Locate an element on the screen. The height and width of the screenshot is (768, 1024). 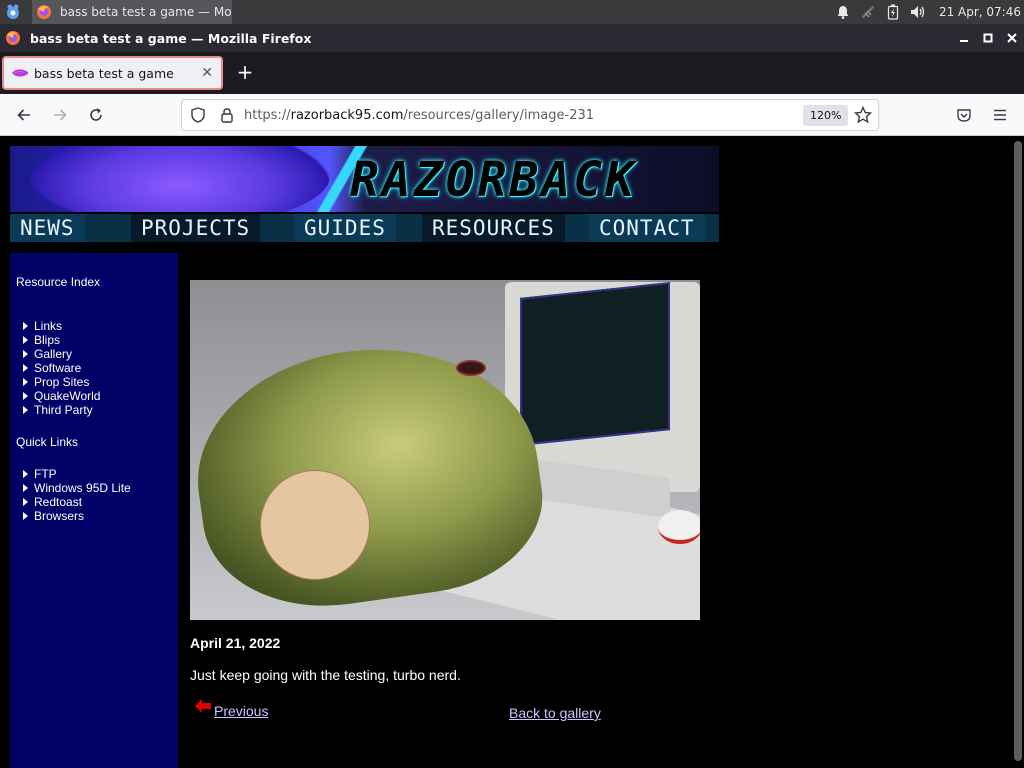
site-nav: NEWS PROJECTS GUIDES RESOURCES CONTACT is located at coordinates (364, 228).